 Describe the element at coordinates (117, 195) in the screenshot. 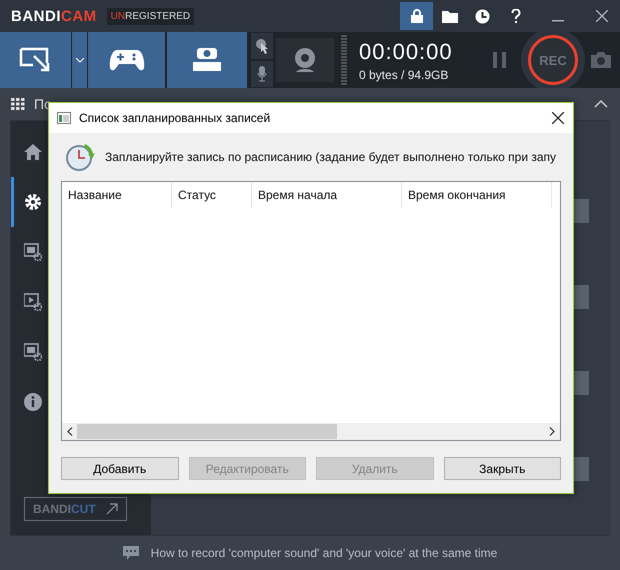

I see `column-header: Название` at that location.